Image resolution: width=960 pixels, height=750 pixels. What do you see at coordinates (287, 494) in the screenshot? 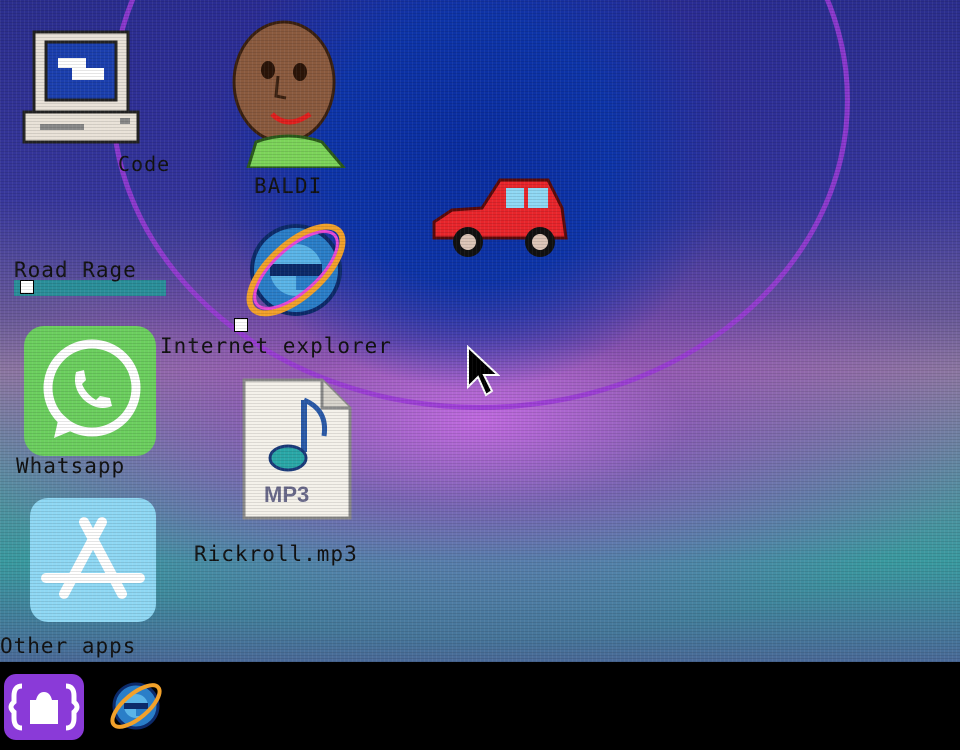
I see `mp3-badge: MP3` at bounding box center [287, 494].